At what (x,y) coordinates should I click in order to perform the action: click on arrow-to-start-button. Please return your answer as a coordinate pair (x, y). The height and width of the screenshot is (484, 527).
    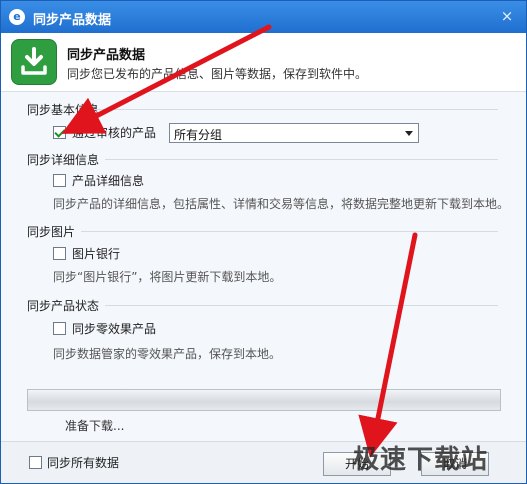
    Looking at the image, I should click on (388, 345).